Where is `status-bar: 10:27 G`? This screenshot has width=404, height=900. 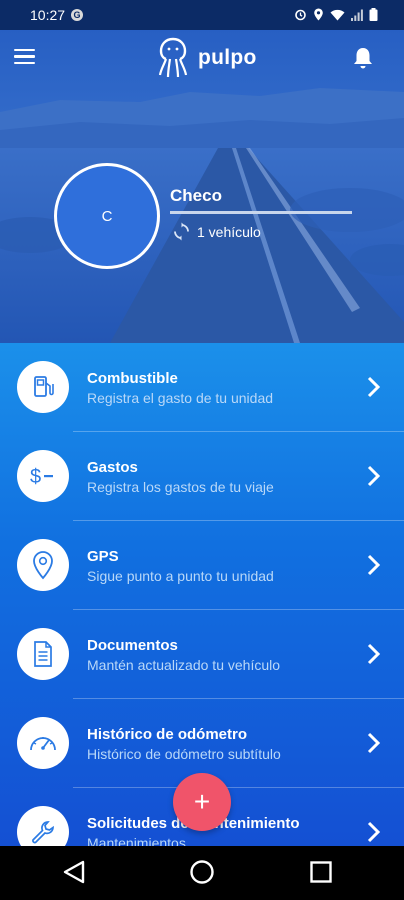 status-bar: 10:27 G is located at coordinates (202, 15).